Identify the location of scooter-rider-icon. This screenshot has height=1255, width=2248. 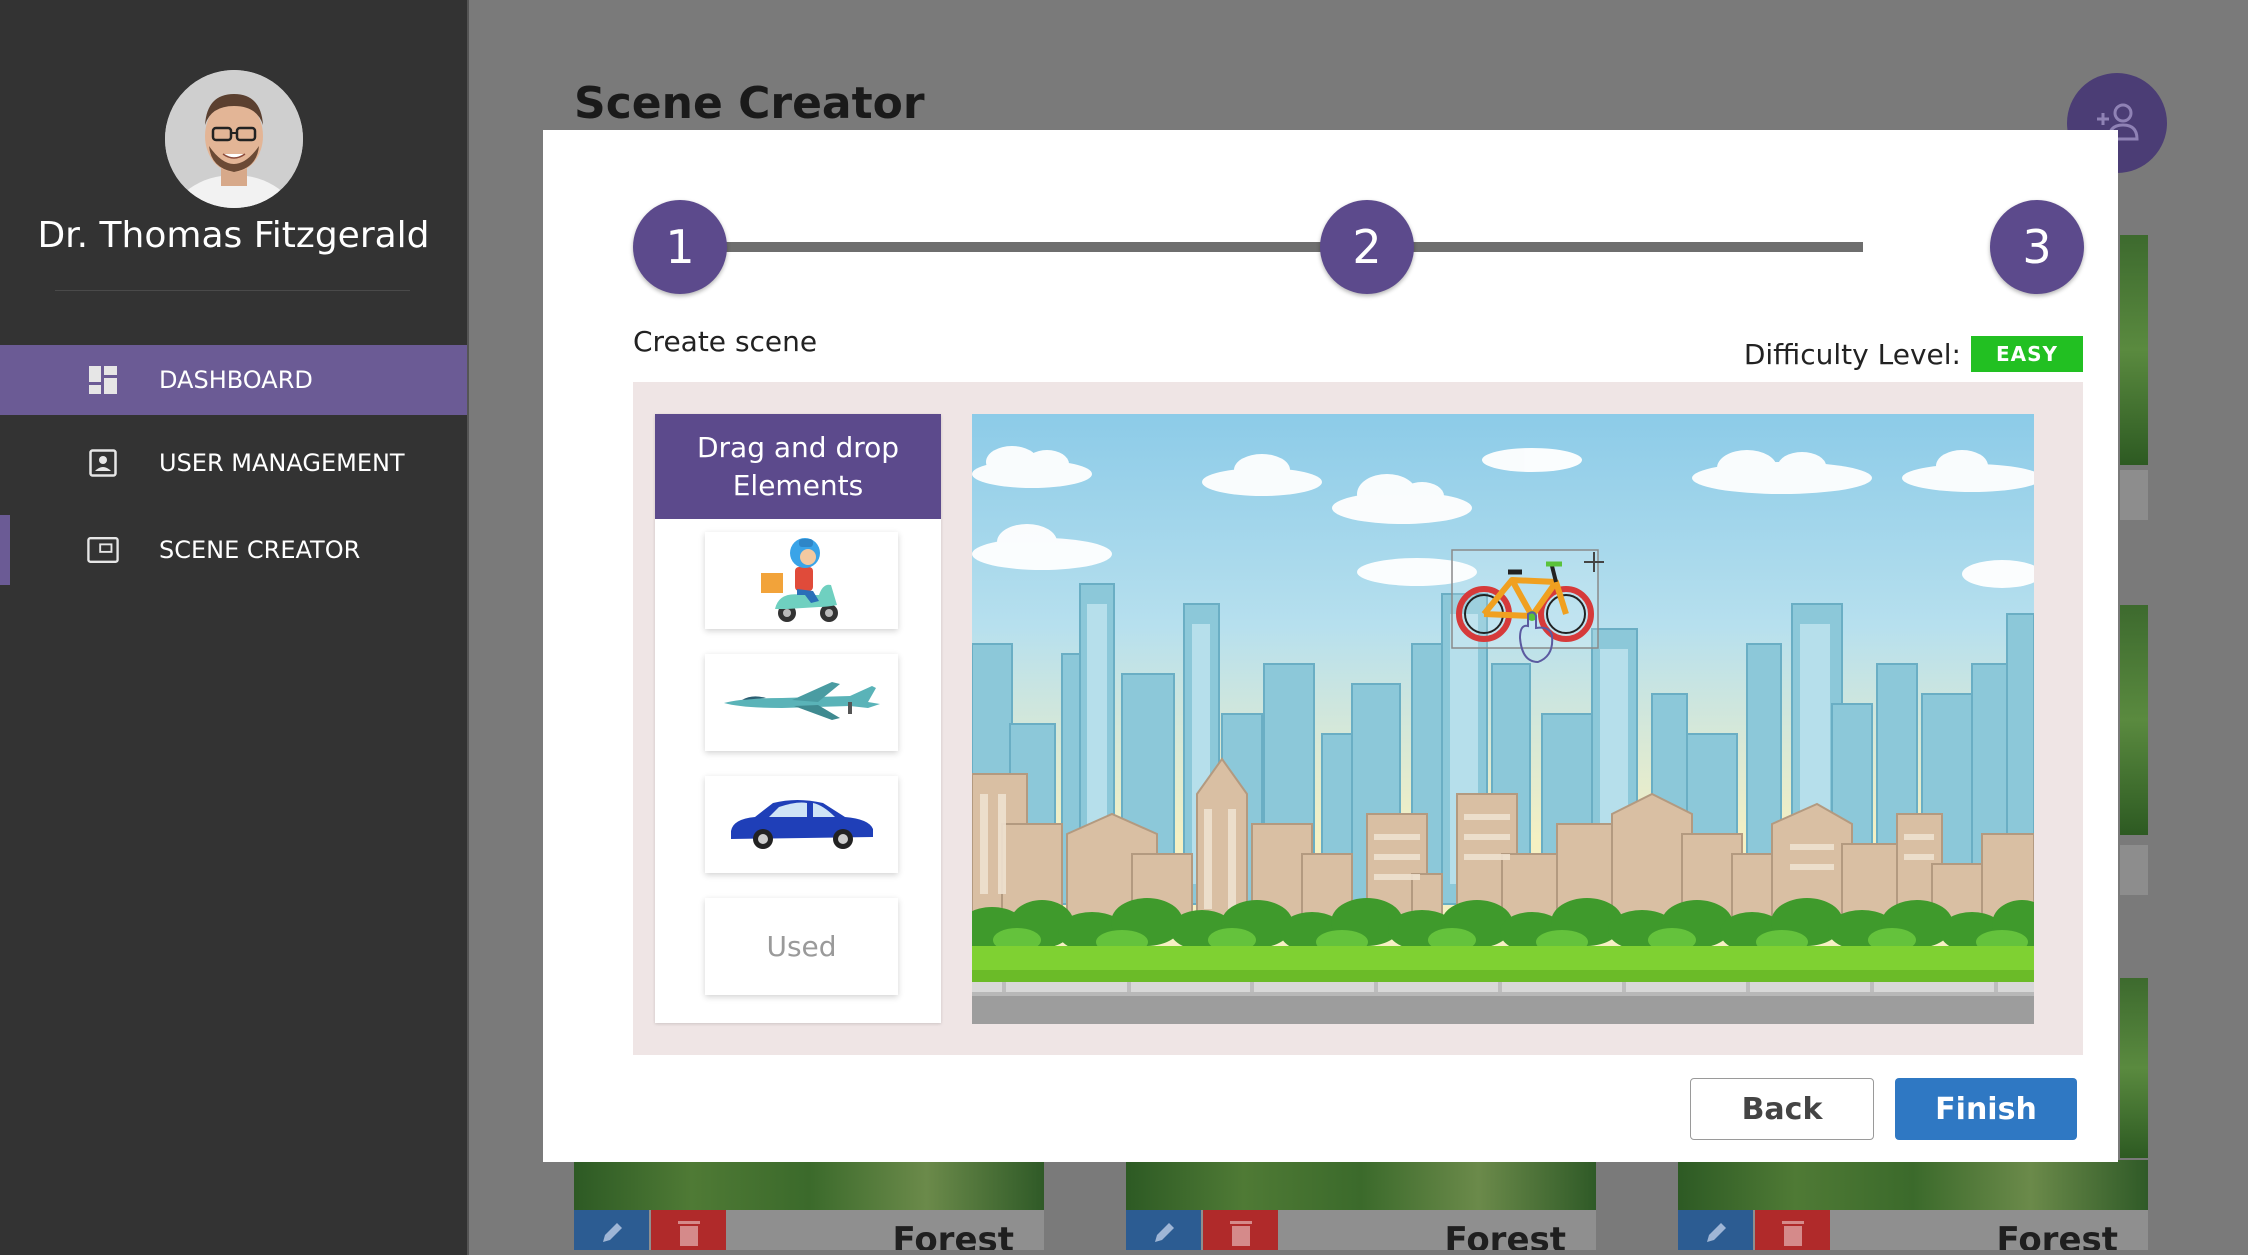
(802, 581).